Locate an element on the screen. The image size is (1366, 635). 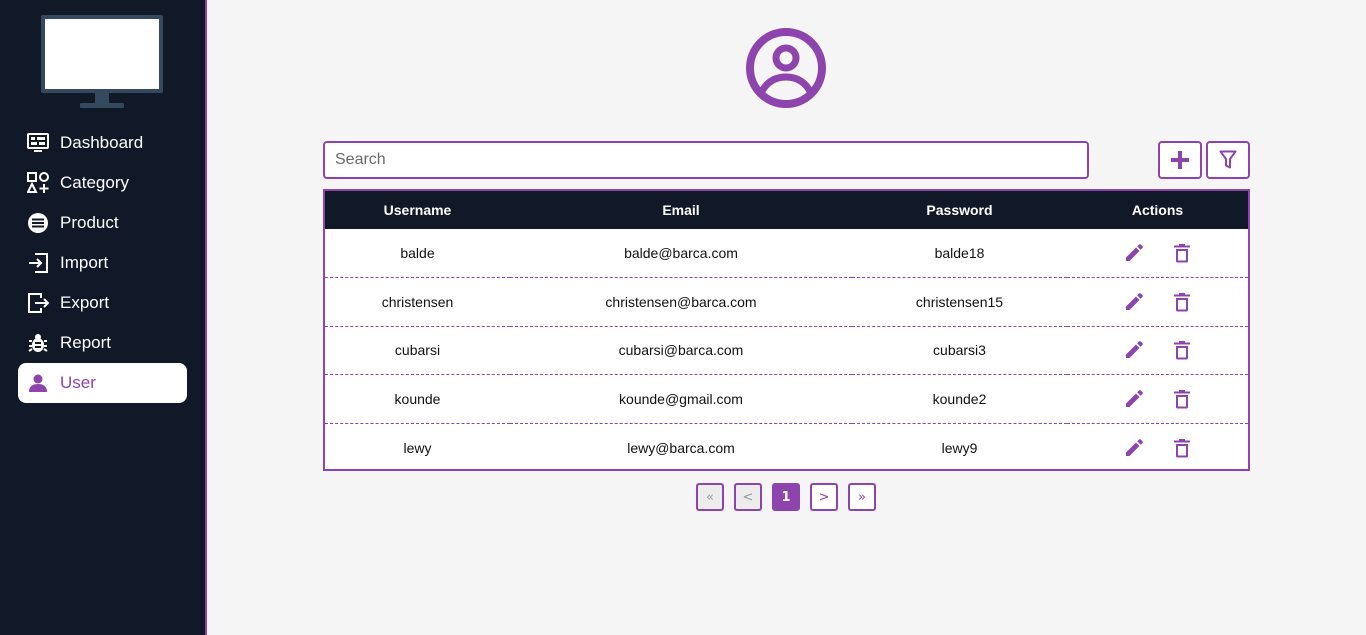
sidebar-item-label: Import is located at coordinates (84, 262).